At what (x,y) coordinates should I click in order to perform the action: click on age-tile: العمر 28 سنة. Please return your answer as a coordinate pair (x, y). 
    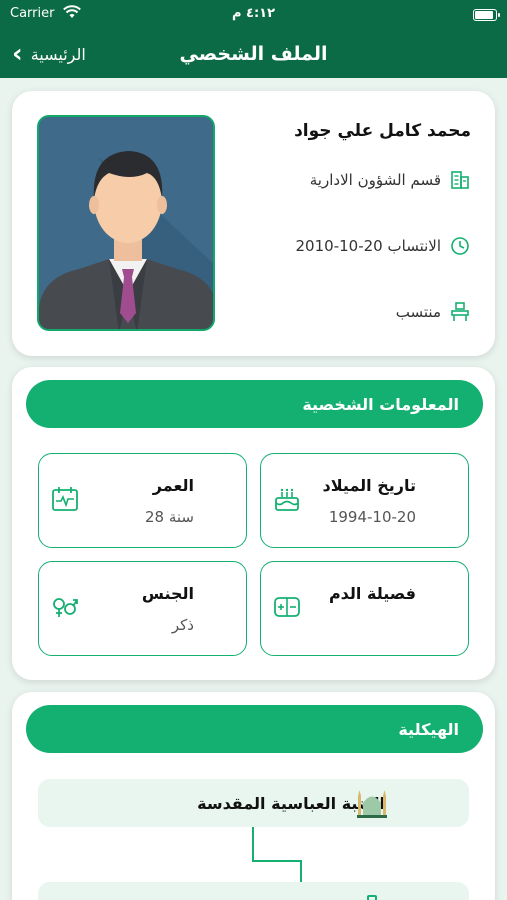
    Looking at the image, I should click on (142, 500).